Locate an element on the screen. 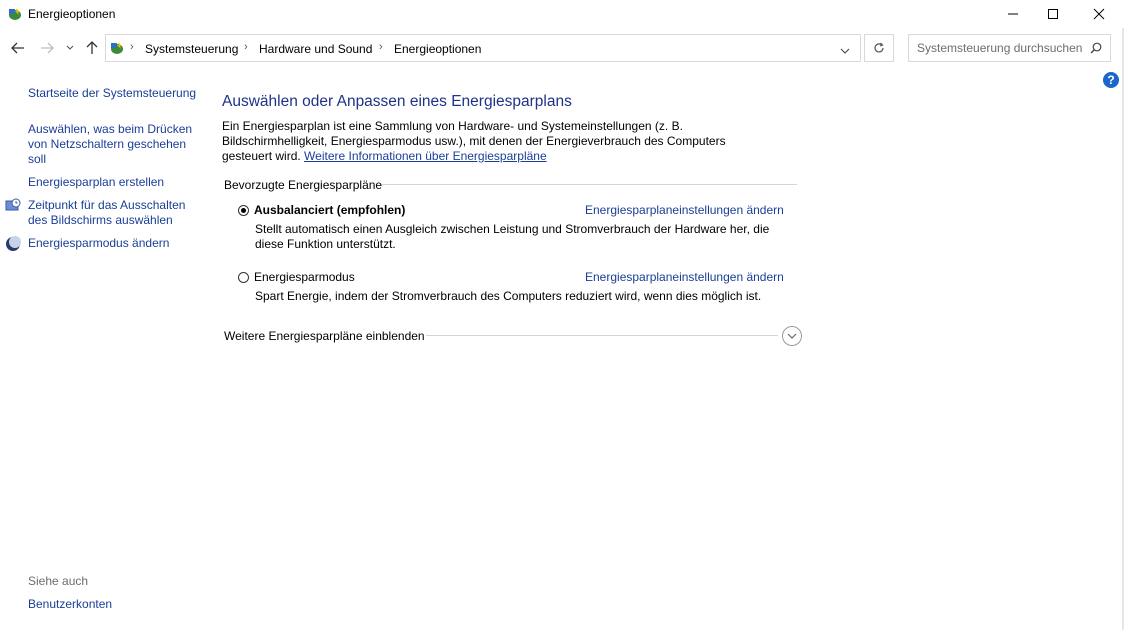 This screenshot has height=630, width=1127. plan-name-power-saver: Energiesparmodus is located at coordinates (304, 277).